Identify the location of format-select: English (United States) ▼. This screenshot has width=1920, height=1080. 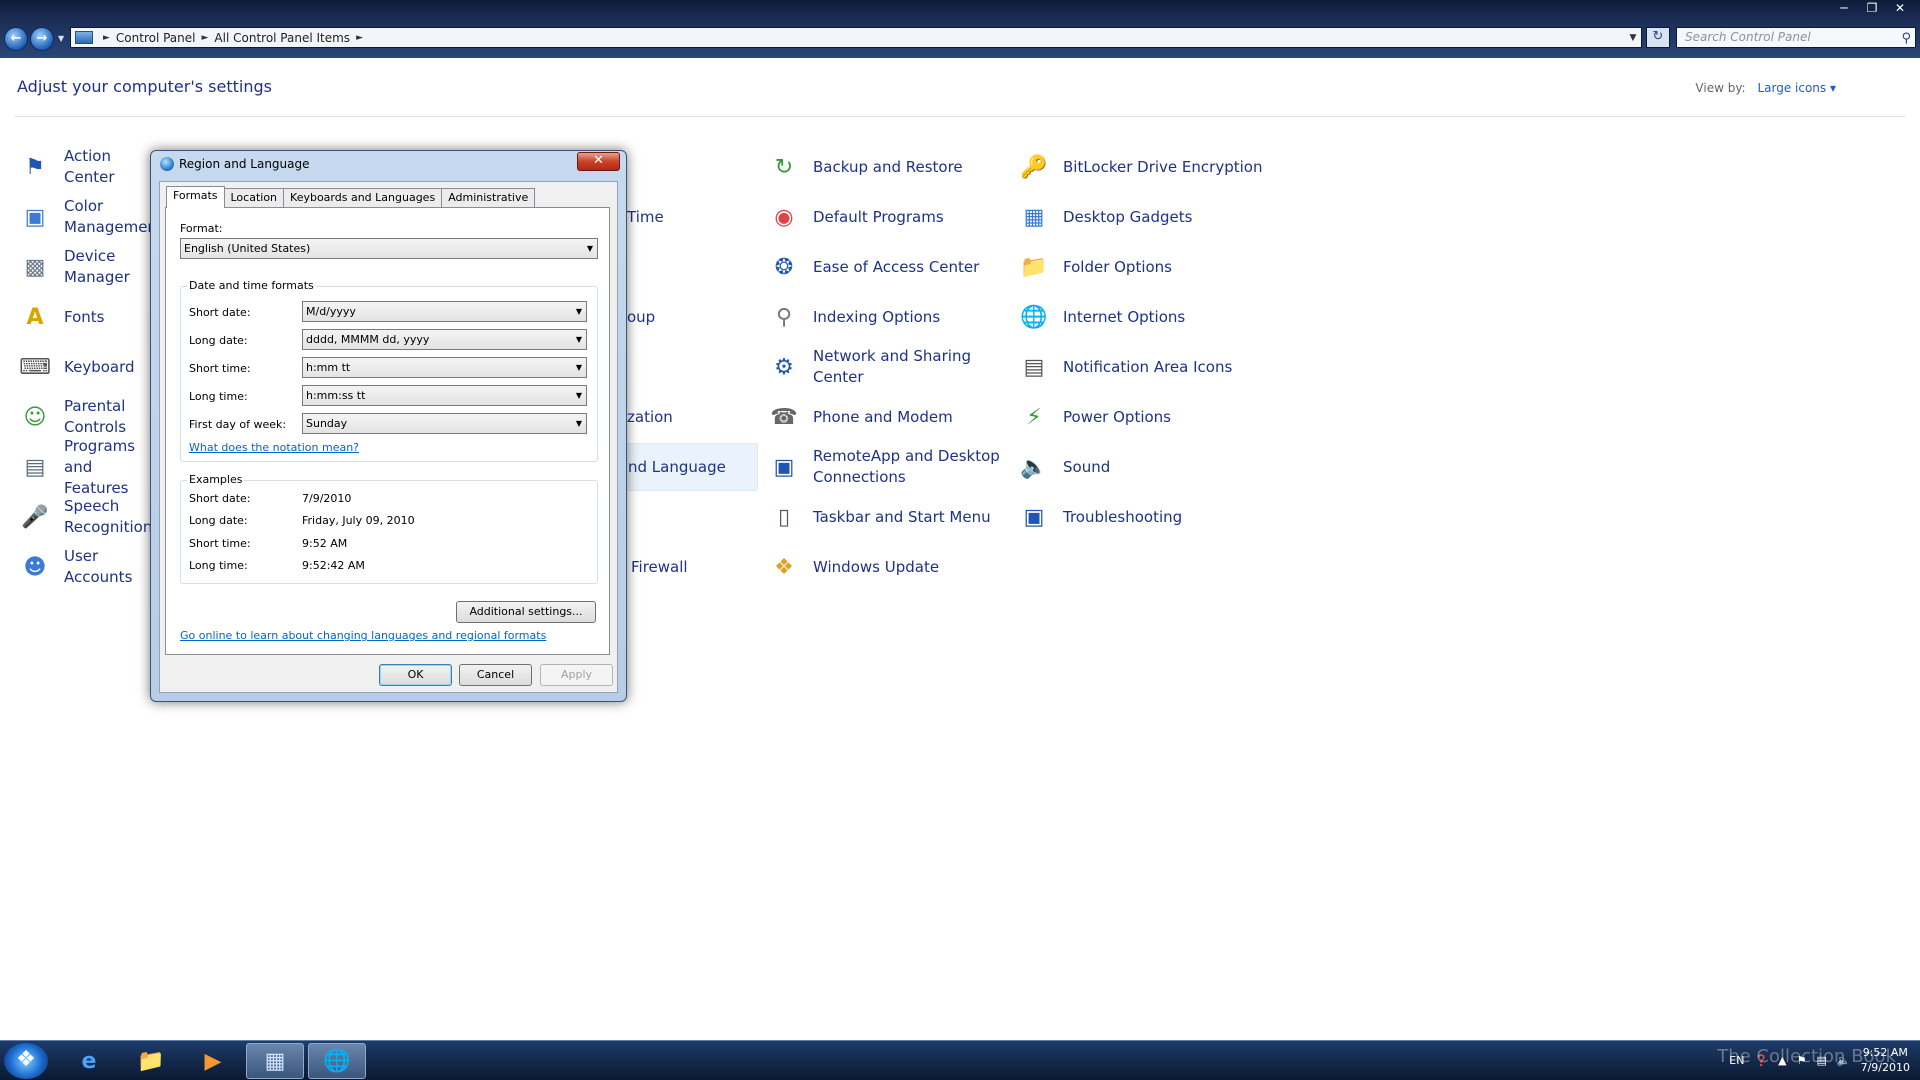
(389, 248).